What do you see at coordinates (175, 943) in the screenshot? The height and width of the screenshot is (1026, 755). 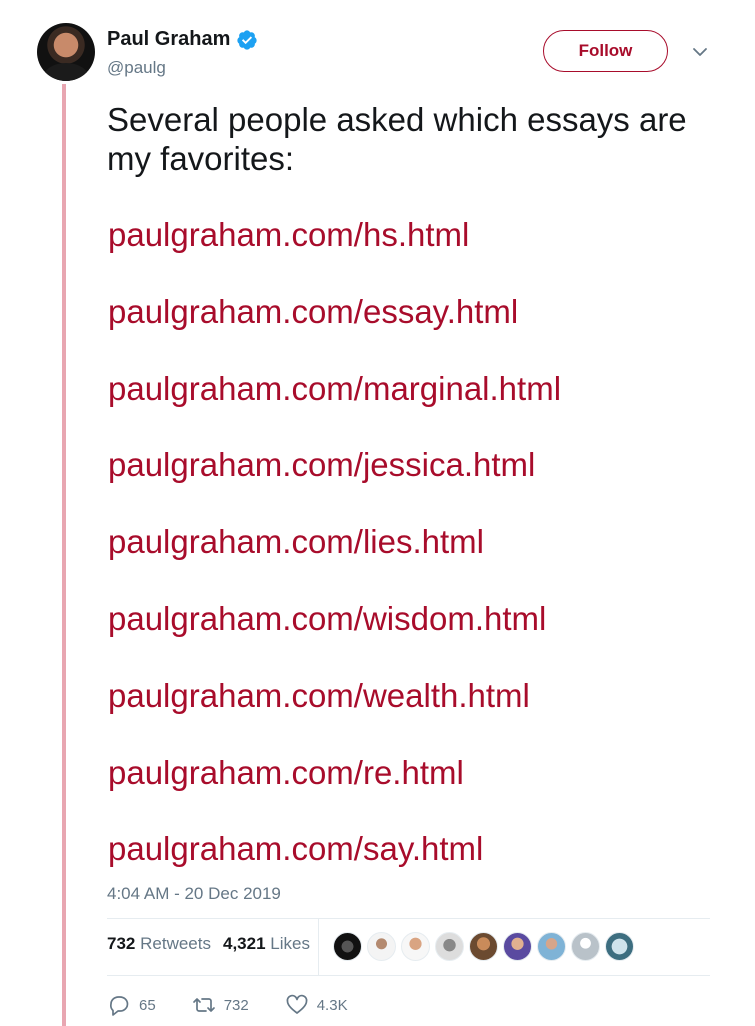 I see `retweets-label: Retweets` at bounding box center [175, 943].